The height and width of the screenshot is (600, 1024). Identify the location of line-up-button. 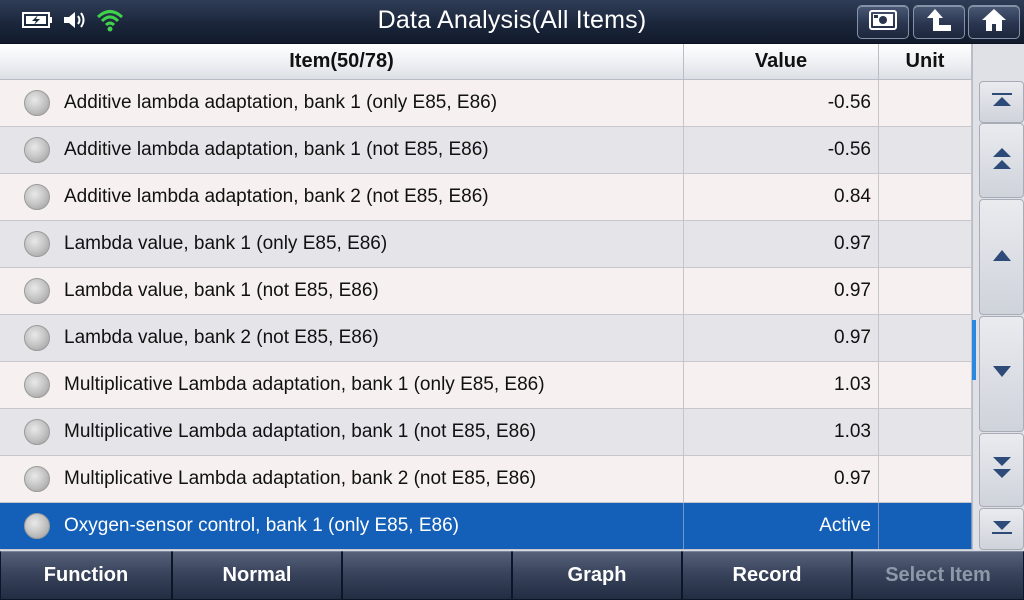
(1001, 257).